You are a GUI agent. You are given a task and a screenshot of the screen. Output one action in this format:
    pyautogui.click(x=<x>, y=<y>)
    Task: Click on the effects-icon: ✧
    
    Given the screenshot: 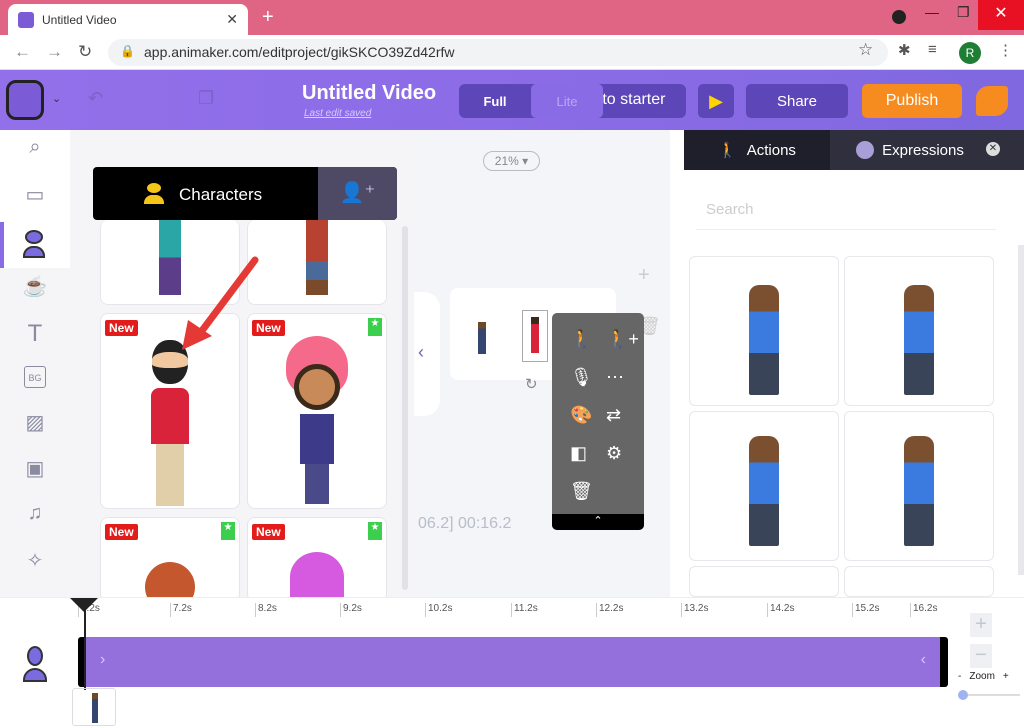 What is the action you would take?
    pyautogui.click(x=35, y=561)
    